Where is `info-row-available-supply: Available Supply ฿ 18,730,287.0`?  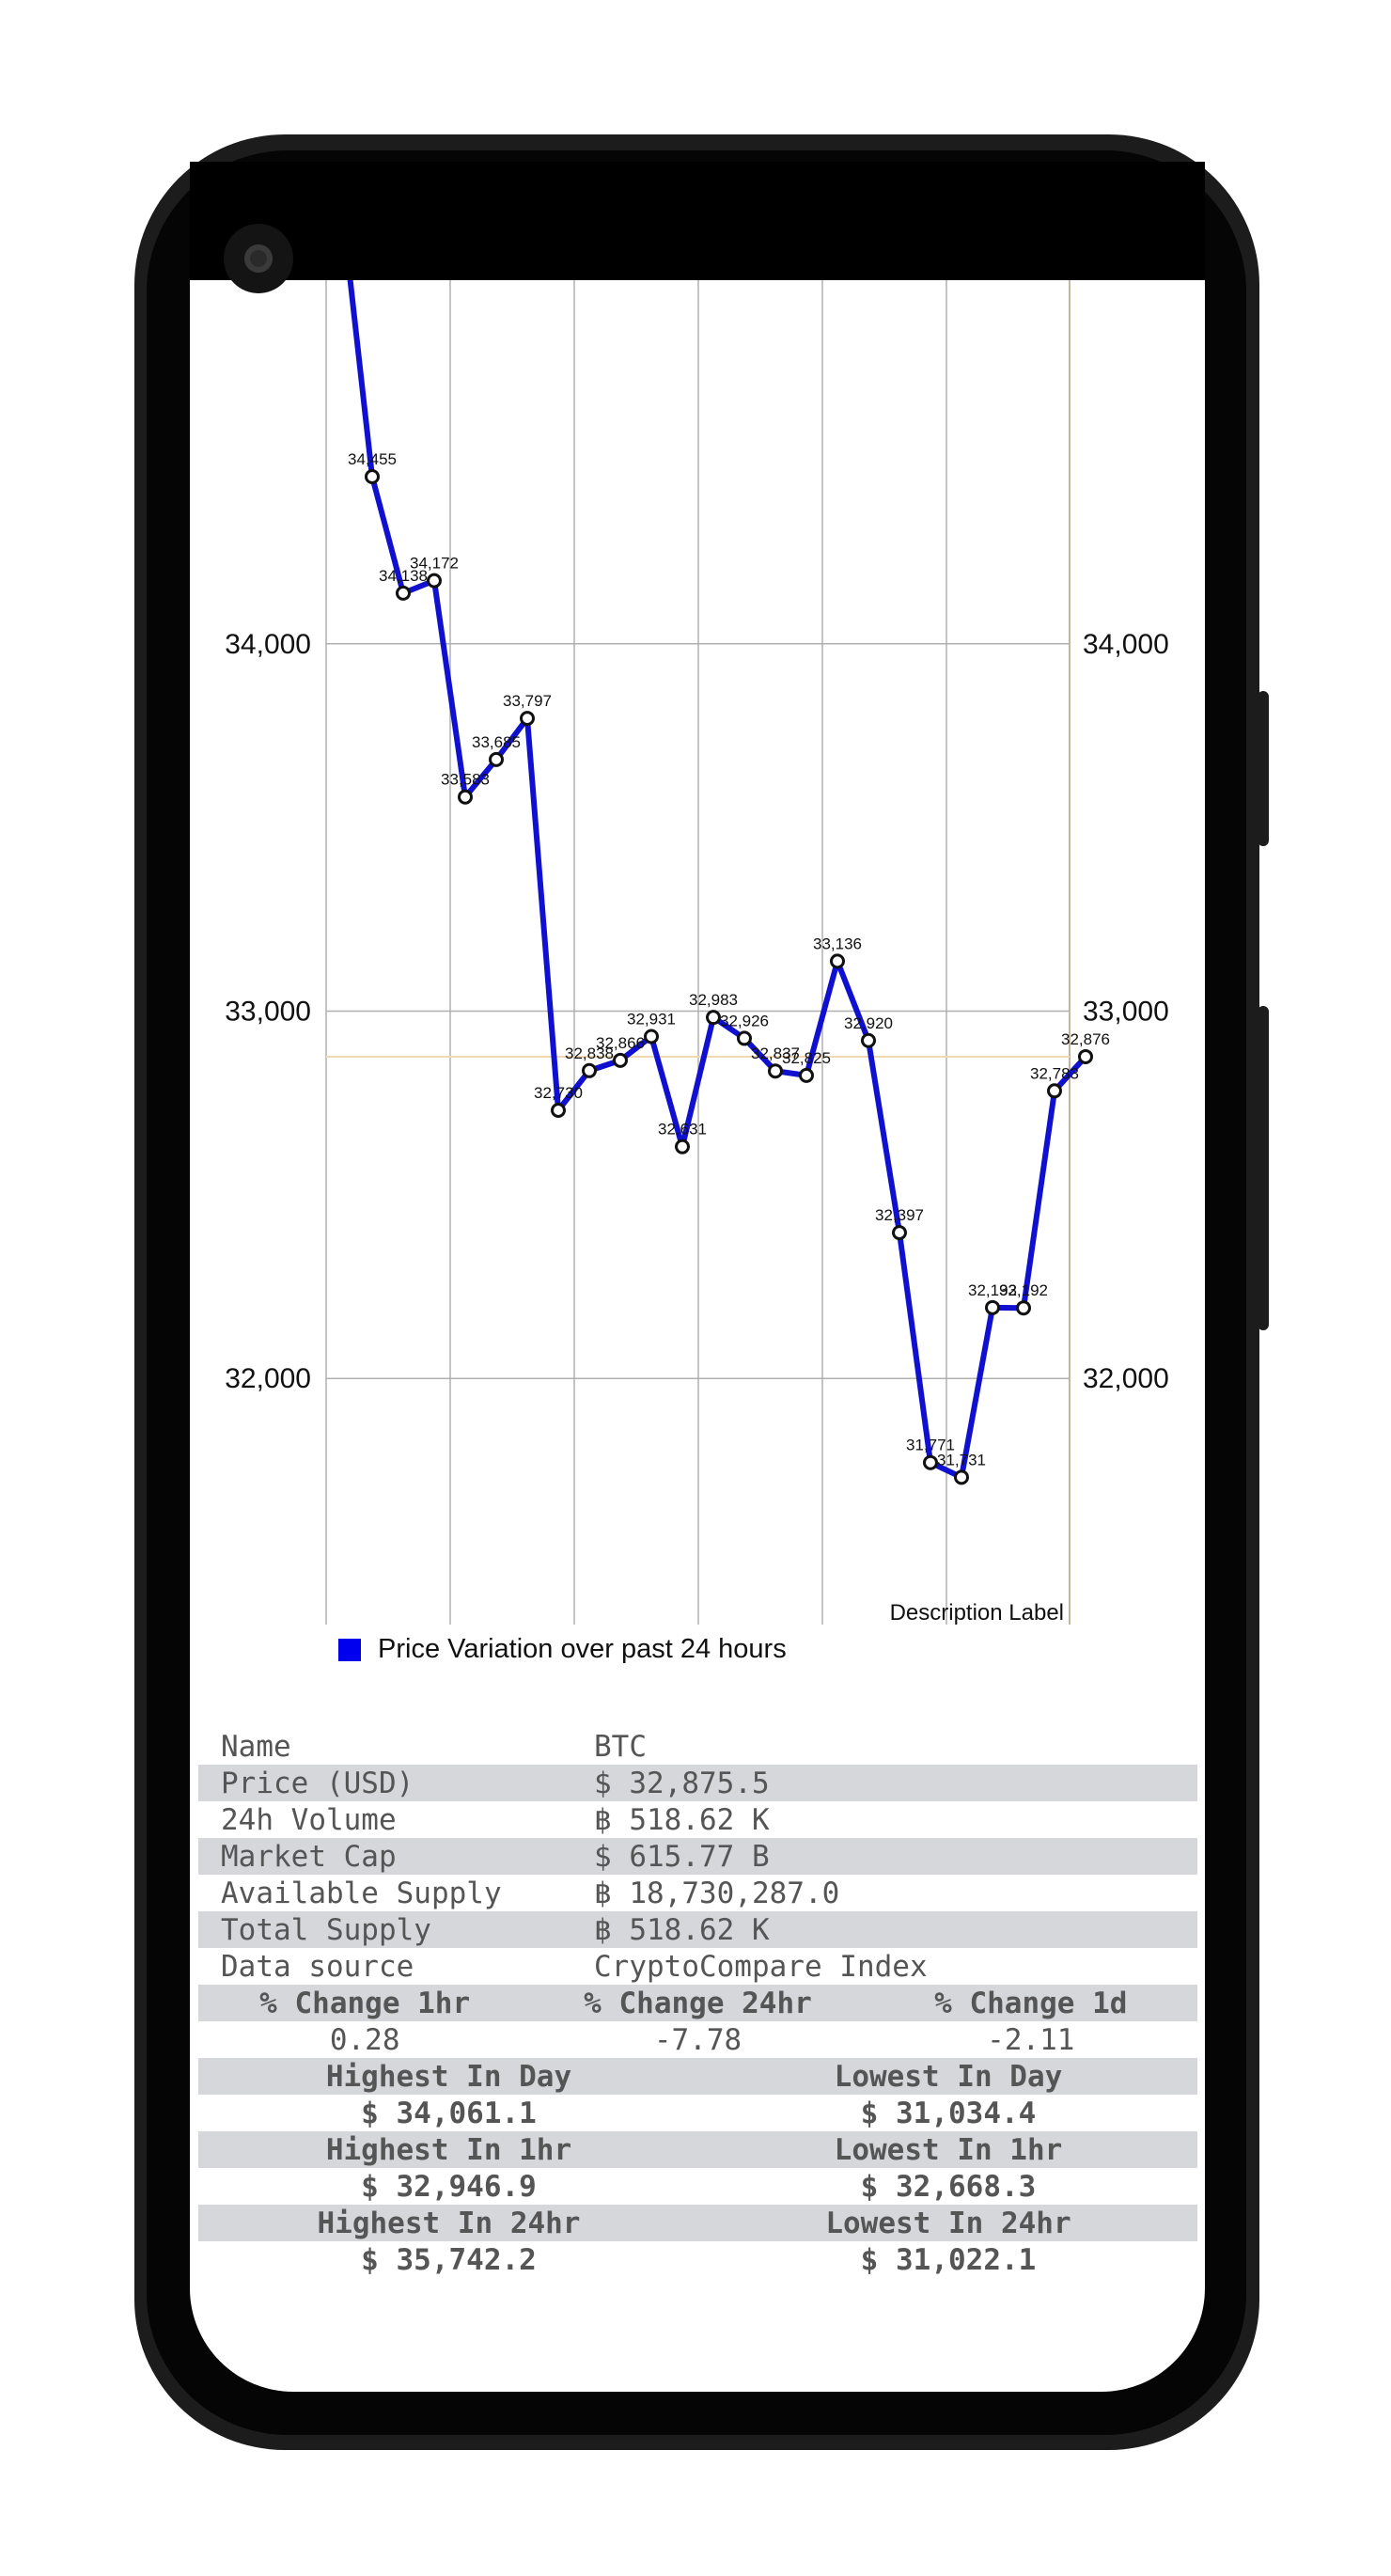
info-row-available-supply: Available Supply ฿ 18,730,287.0 is located at coordinates (697, 1893).